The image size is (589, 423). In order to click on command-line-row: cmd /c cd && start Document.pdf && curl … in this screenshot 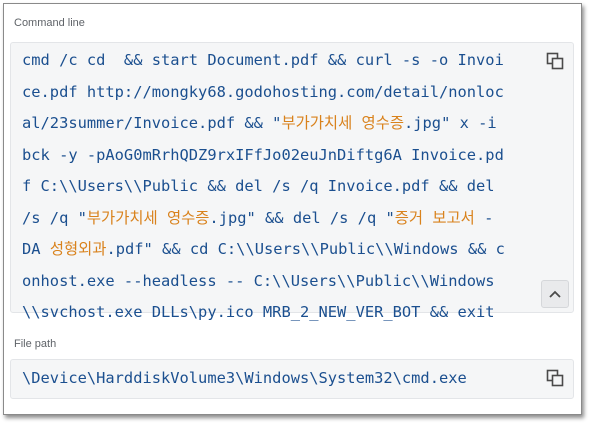, I will do `click(263, 61)`.